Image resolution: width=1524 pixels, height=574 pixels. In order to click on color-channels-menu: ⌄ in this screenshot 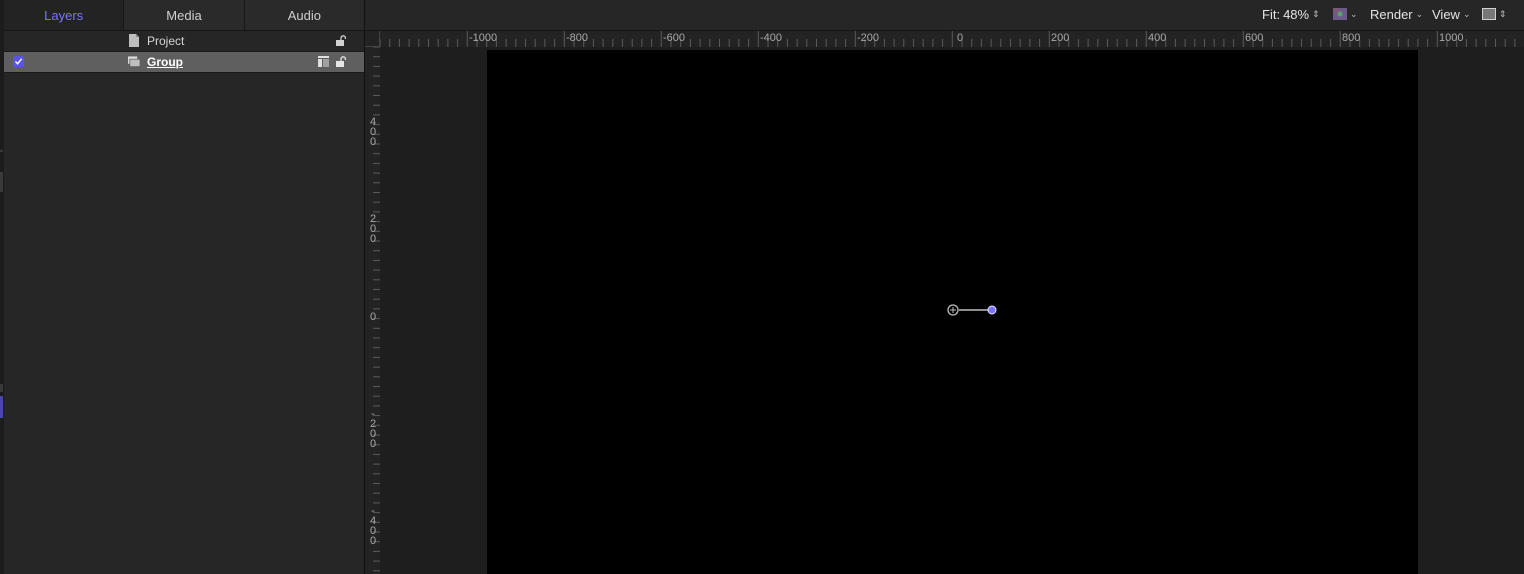, I will do `click(1345, 14)`.